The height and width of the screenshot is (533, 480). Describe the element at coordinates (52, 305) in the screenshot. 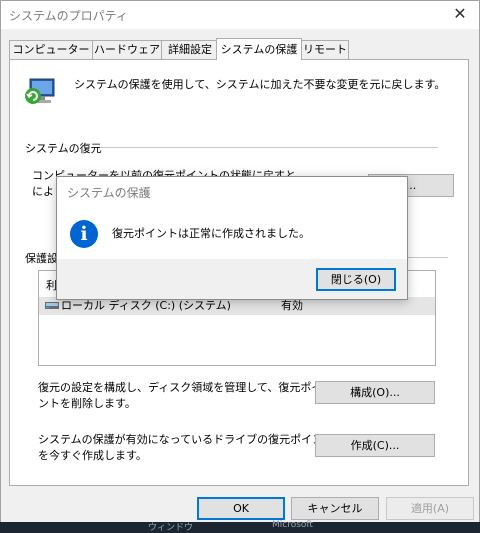

I see `drive-icon` at that location.